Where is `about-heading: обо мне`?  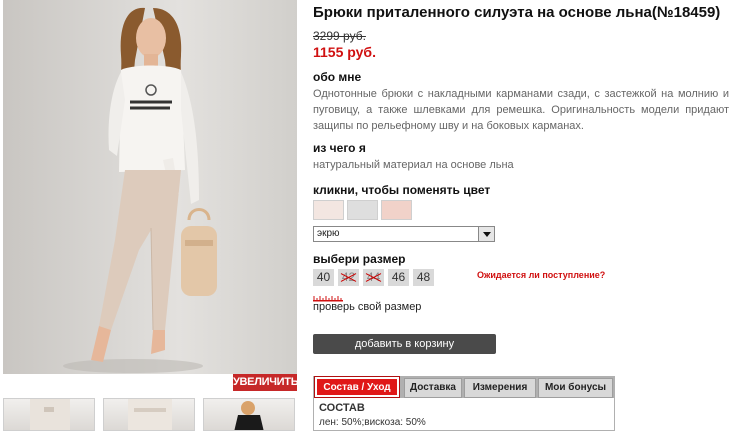 about-heading: обо мне is located at coordinates (337, 77).